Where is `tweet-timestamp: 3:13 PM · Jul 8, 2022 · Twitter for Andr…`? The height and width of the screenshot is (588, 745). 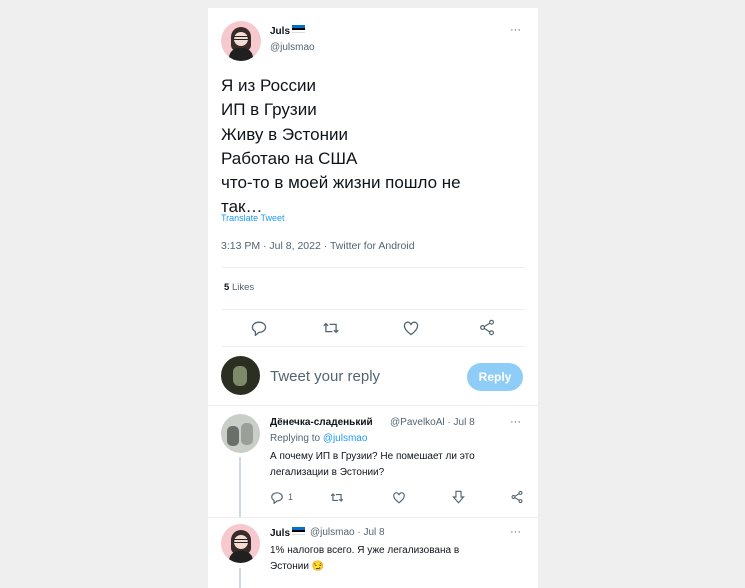 tweet-timestamp: 3:13 PM · Jul 8, 2022 · Twitter for Andr… is located at coordinates (318, 246).